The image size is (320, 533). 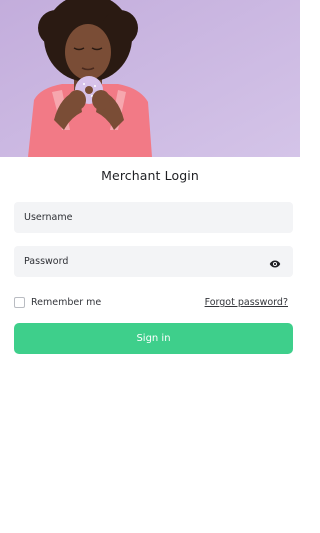 What do you see at coordinates (153, 338) in the screenshot?
I see `sign-in-button: Sign in` at bounding box center [153, 338].